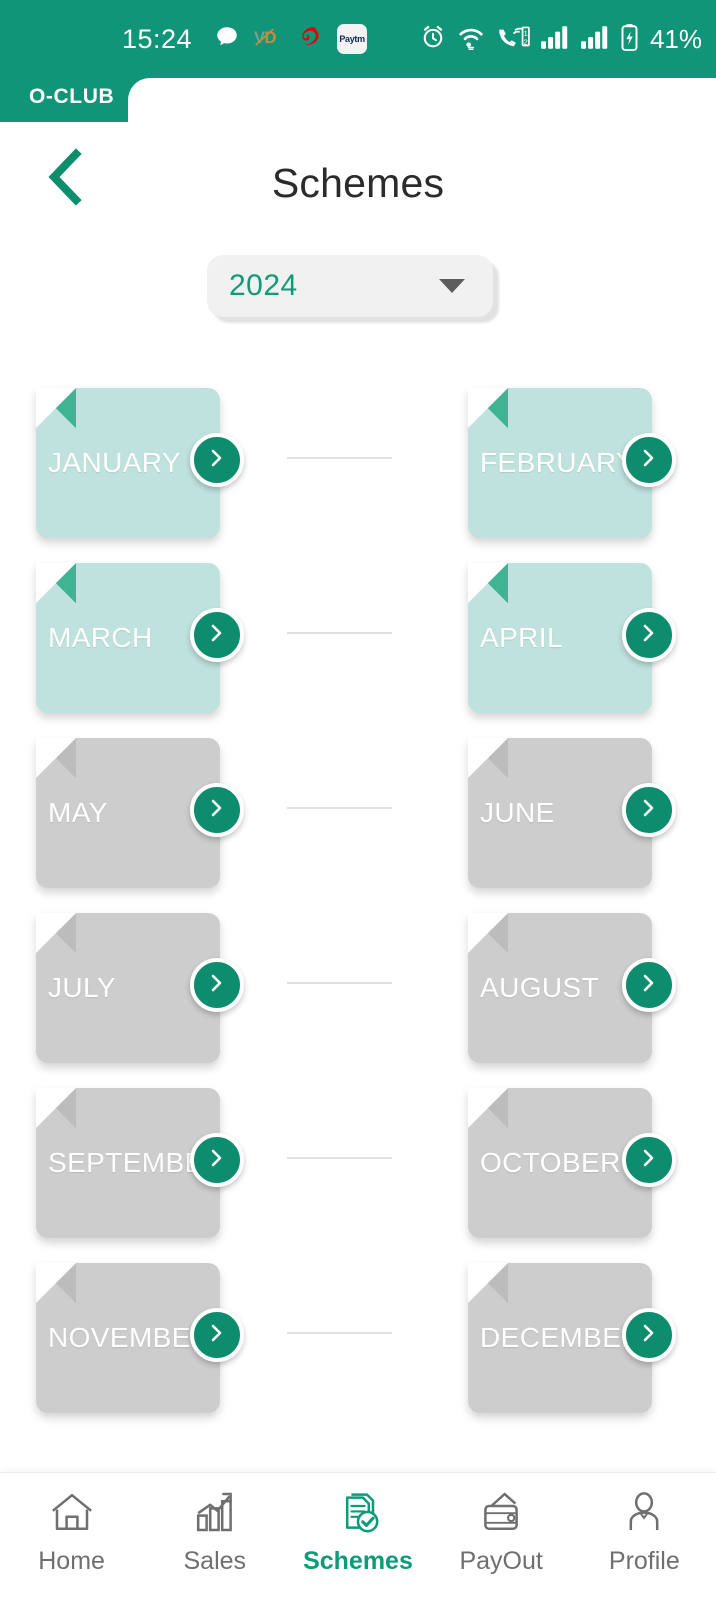 The image size is (716, 1600). I want to click on chat-bubble-icon, so click(227, 39).